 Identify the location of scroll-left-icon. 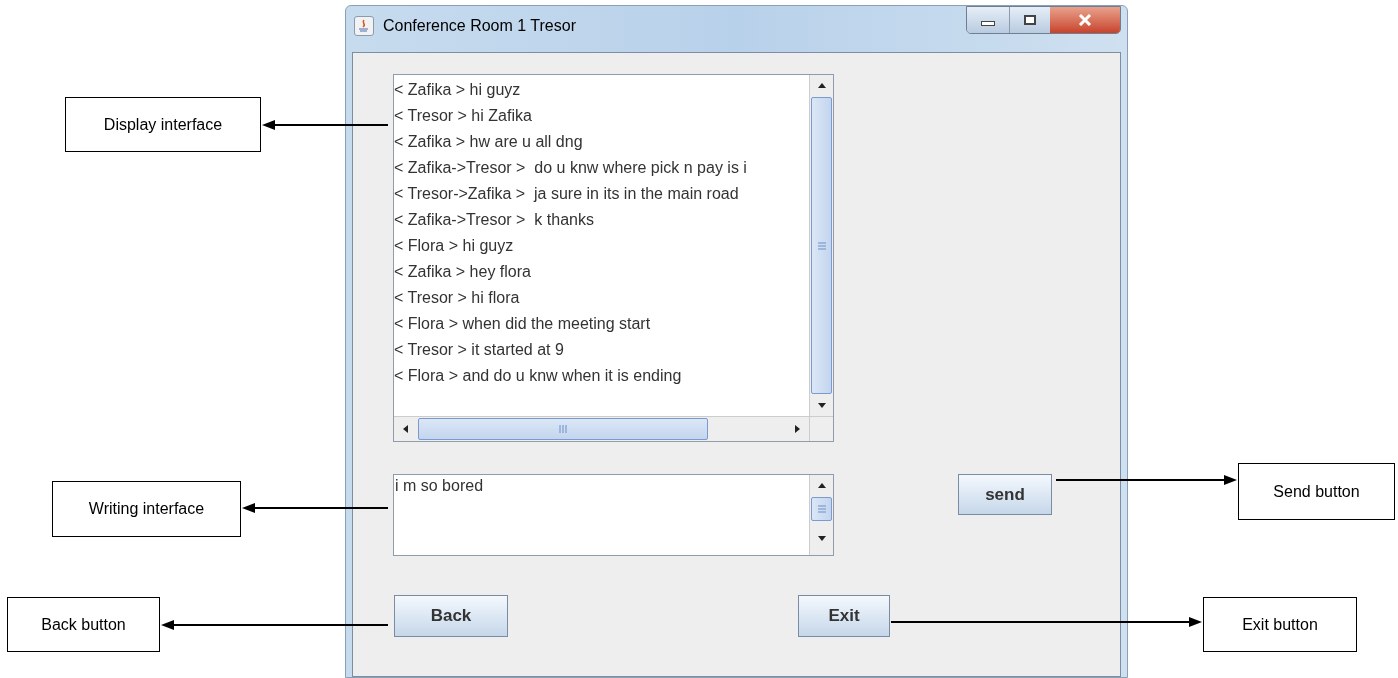
(406, 429).